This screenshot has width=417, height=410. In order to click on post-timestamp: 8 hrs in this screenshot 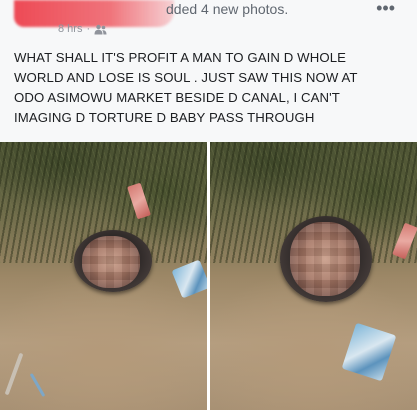, I will do `click(70, 29)`.